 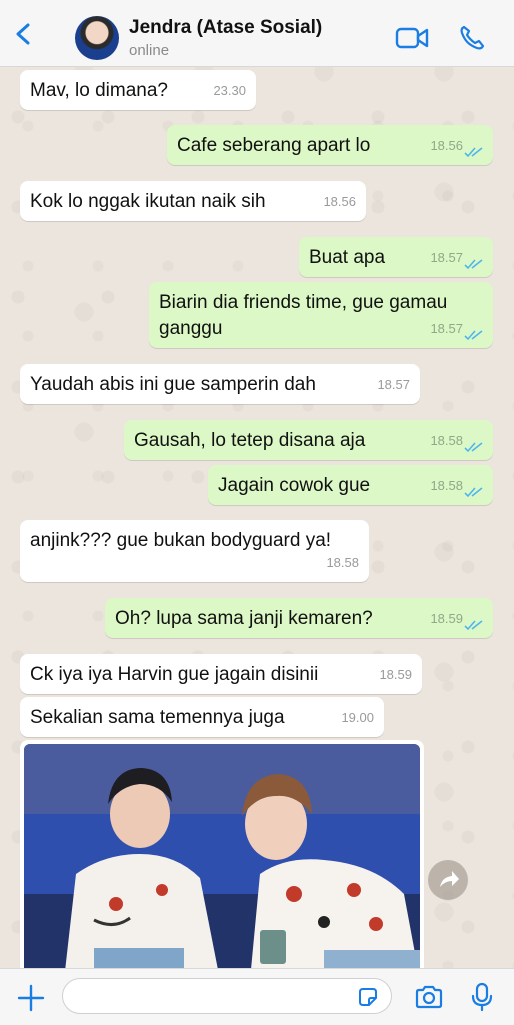 What do you see at coordinates (396, 257) in the screenshot?
I see `message-outgoing: Buat apa 18.57` at bounding box center [396, 257].